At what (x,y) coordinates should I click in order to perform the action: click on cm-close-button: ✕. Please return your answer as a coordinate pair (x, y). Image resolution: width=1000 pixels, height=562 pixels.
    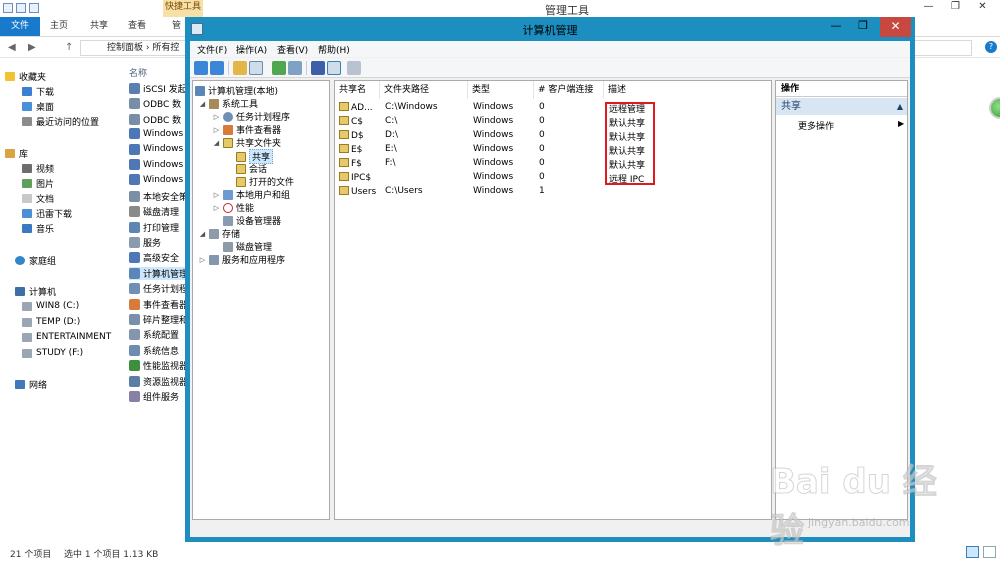
    Looking at the image, I should click on (895, 27).